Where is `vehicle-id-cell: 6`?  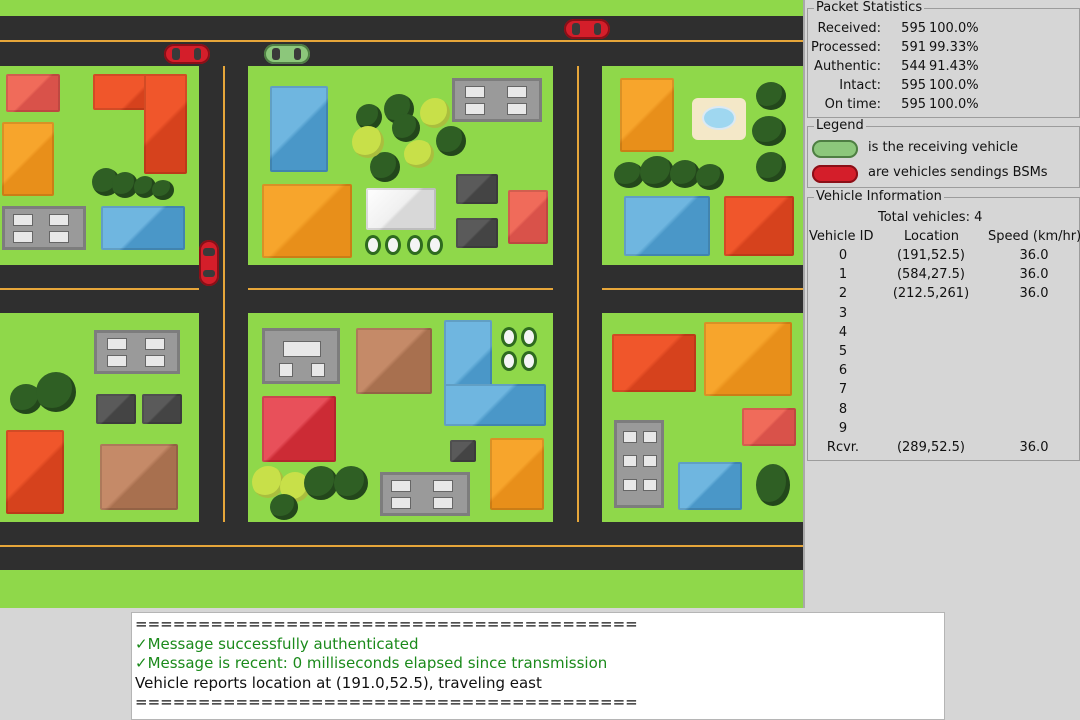
vehicle-id-cell: 6 is located at coordinates (843, 371).